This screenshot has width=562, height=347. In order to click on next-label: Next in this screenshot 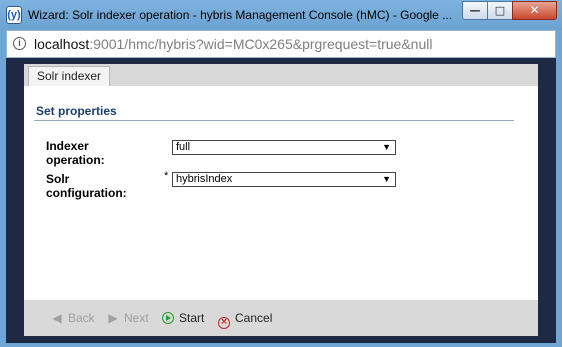, I will do `click(136, 318)`.